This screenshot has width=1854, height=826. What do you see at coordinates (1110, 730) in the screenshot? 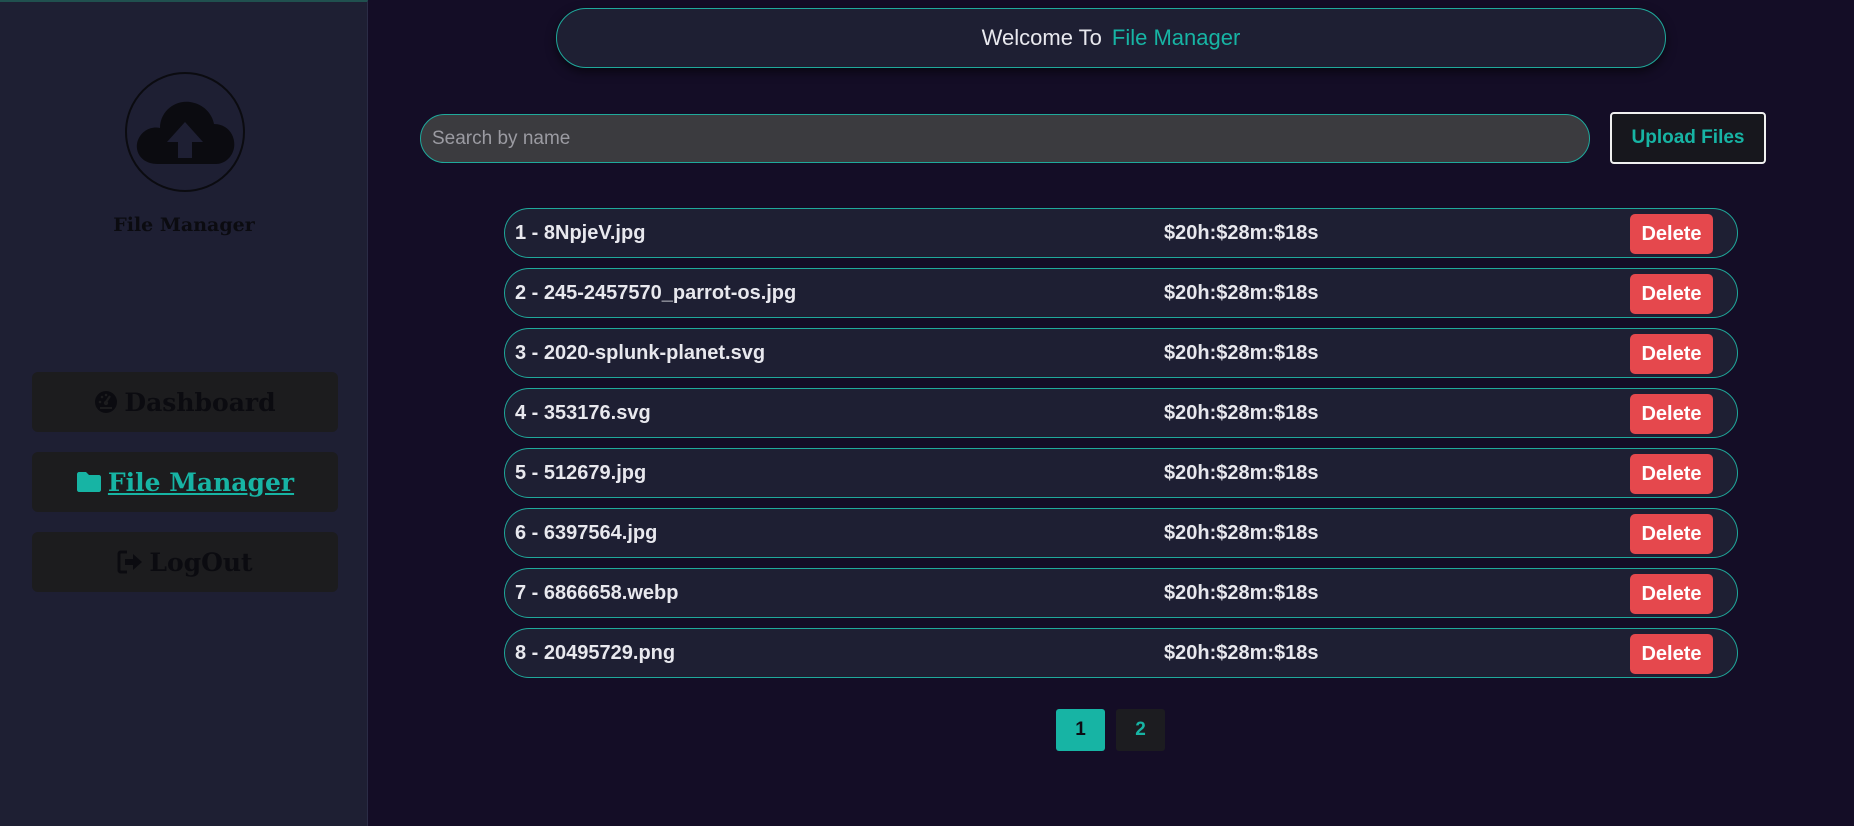
I see `pagination: 12` at bounding box center [1110, 730].